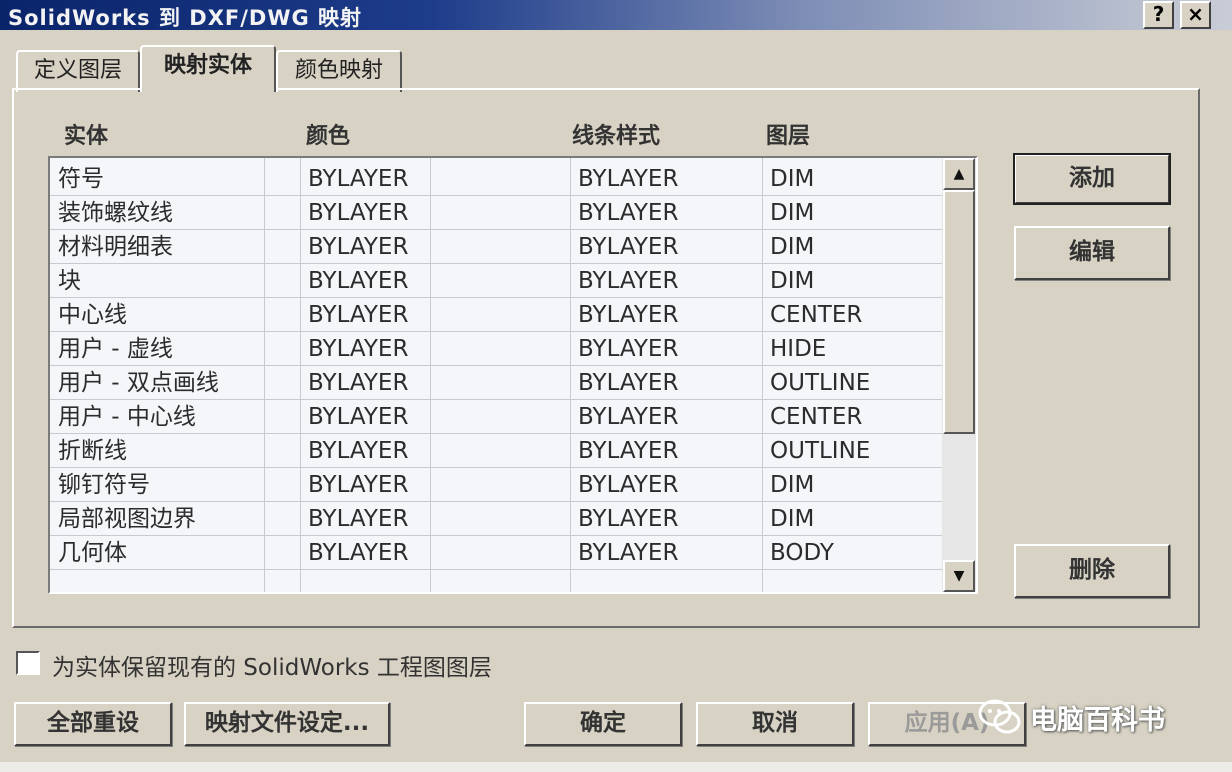  I want to click on watermark-text: 电脑百科书, so click(1097, 720).